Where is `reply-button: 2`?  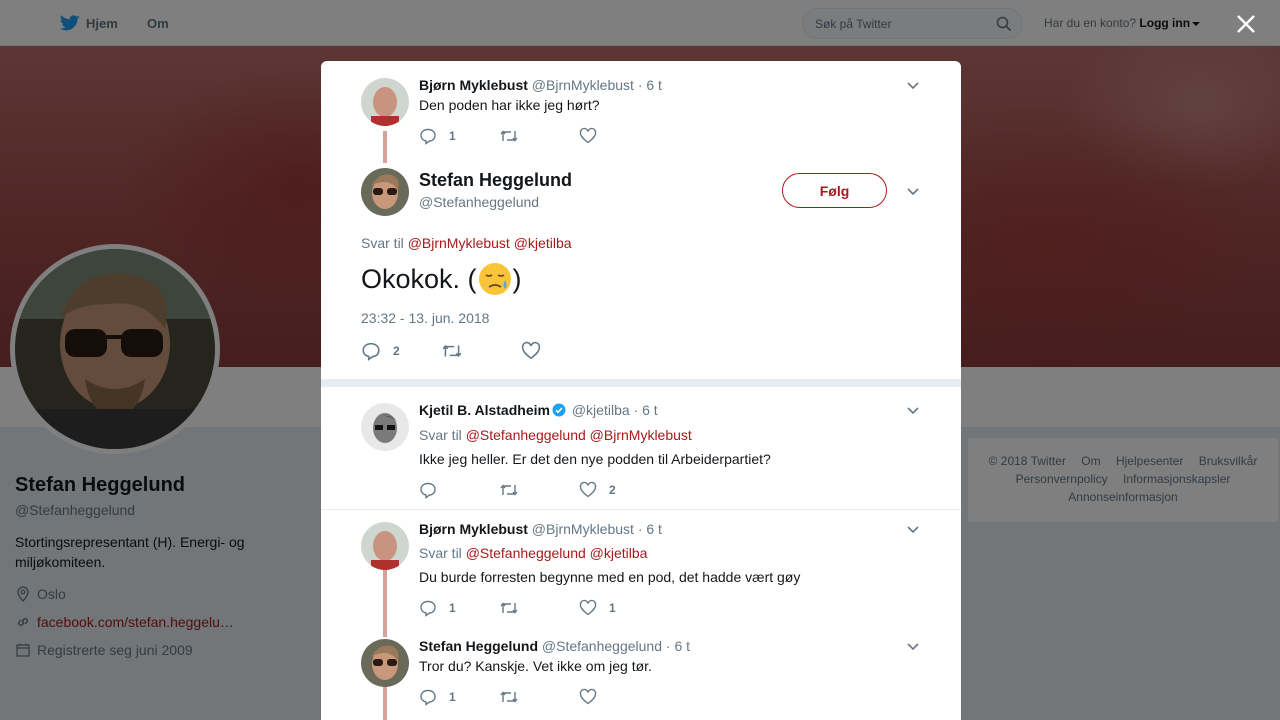 reply-button: 2 is located at coordinates (401, 351).